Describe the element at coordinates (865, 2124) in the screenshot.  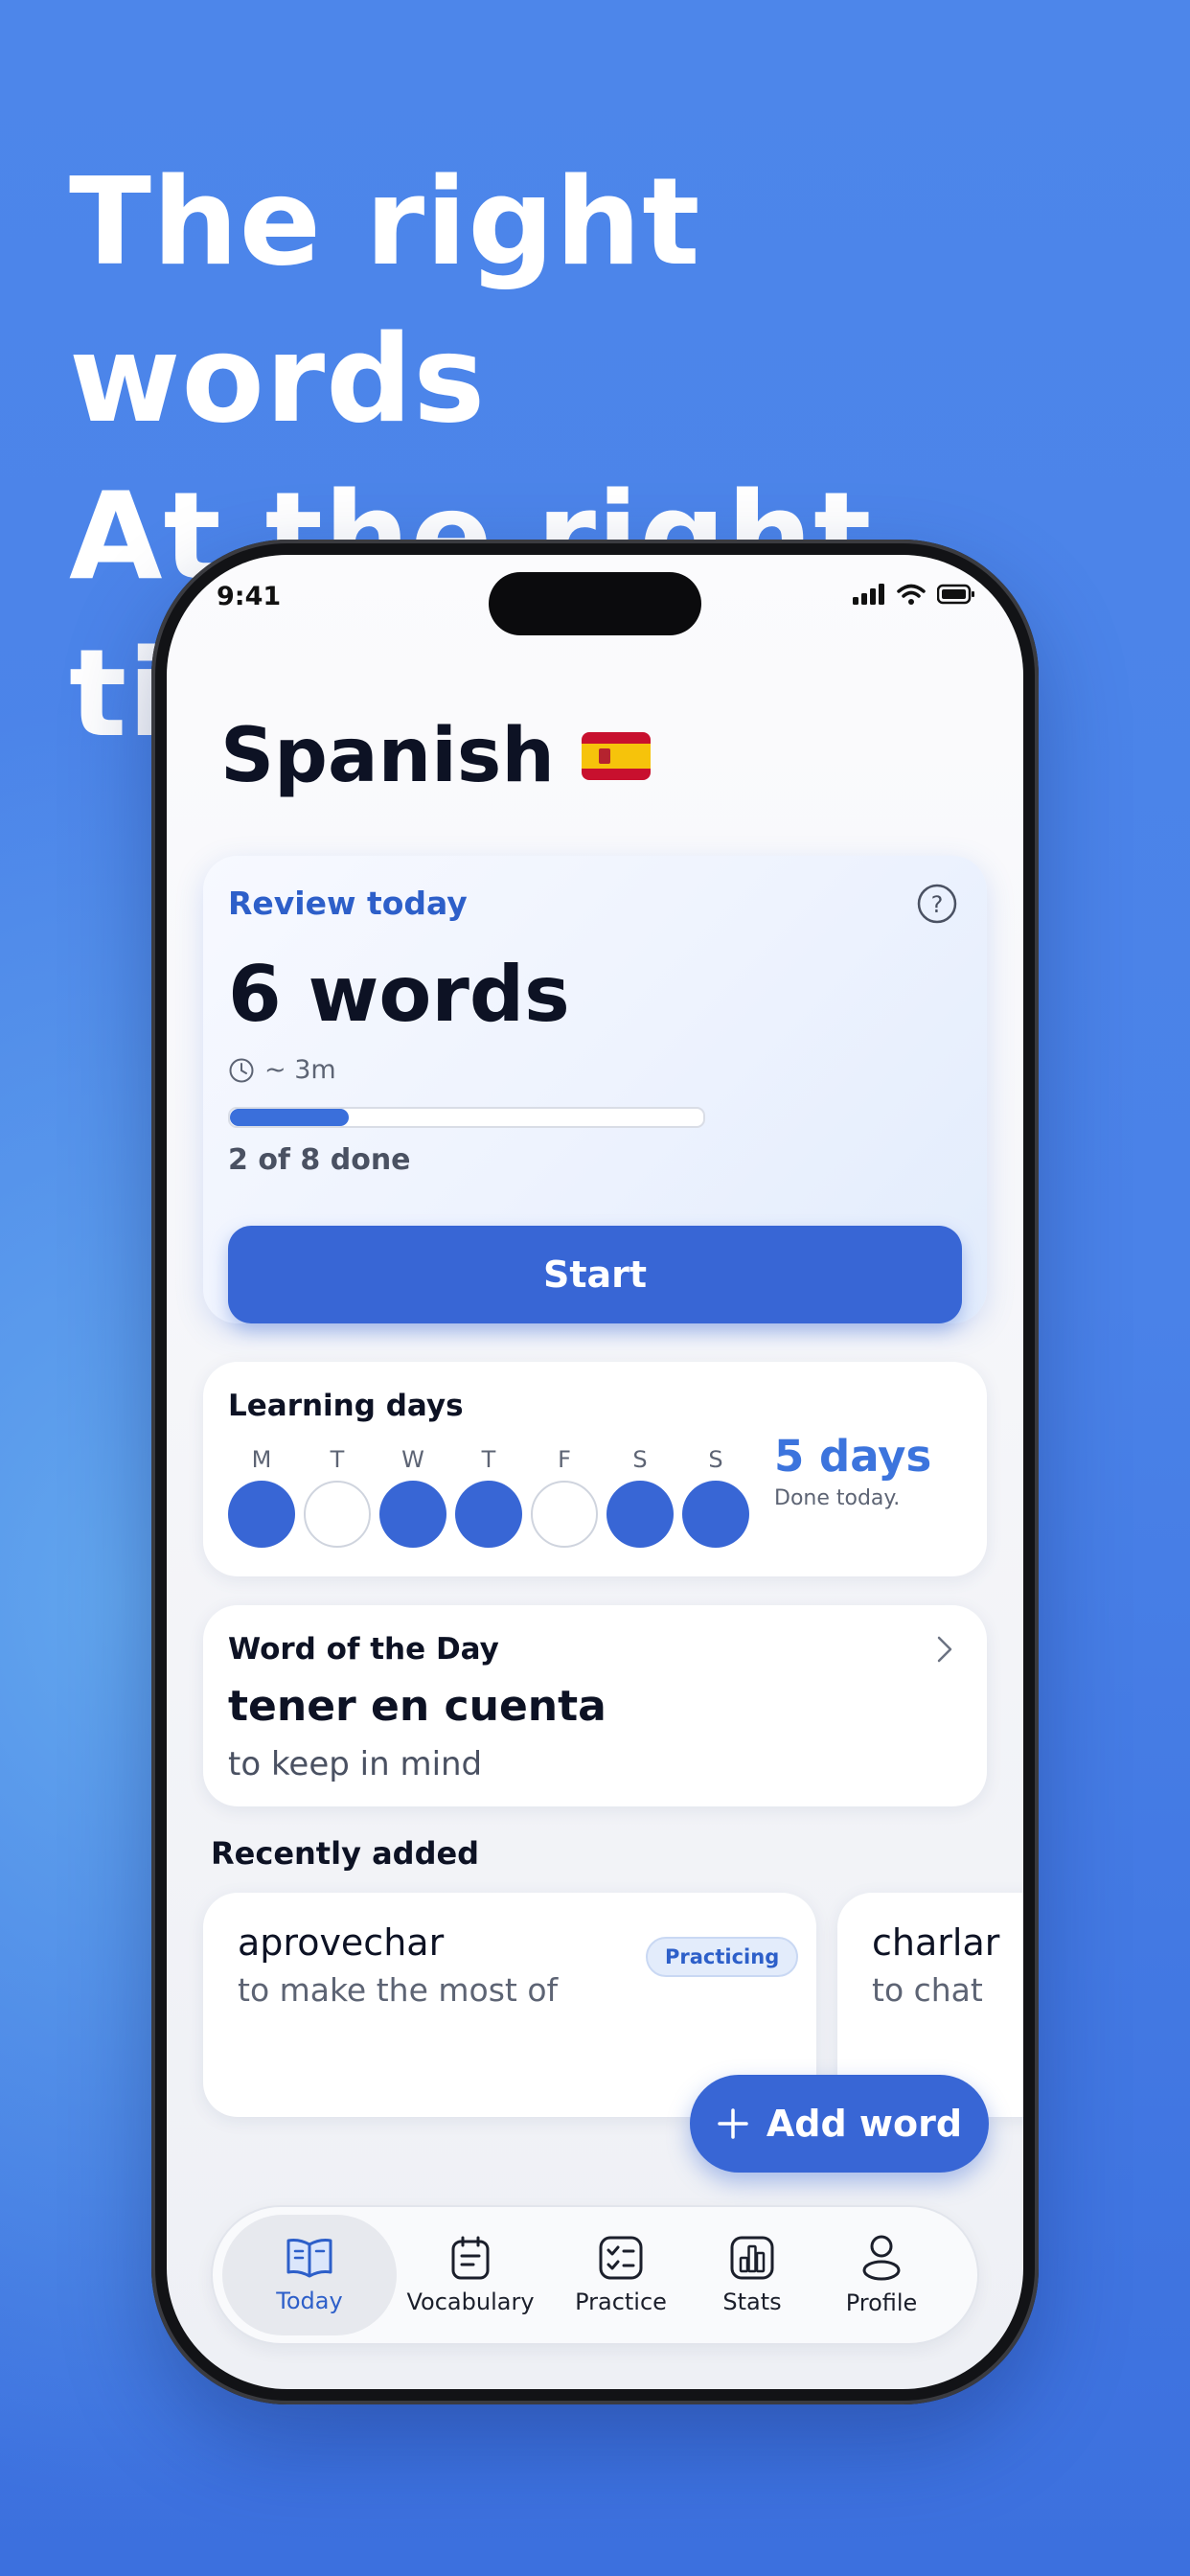
I see `add-word-label: Add word` at that location.